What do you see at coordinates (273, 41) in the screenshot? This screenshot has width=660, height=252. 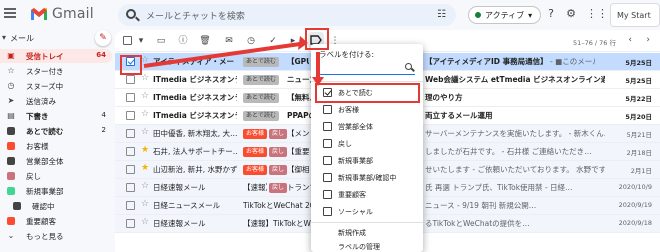 I see `add-task-icon: ✓` at bounding box center [273, 41].